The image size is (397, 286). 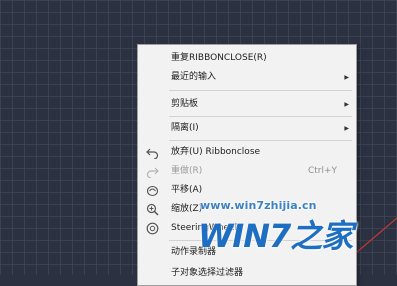 I want to click on menu-item-label: 重做(R), so click(x=187, y=171).